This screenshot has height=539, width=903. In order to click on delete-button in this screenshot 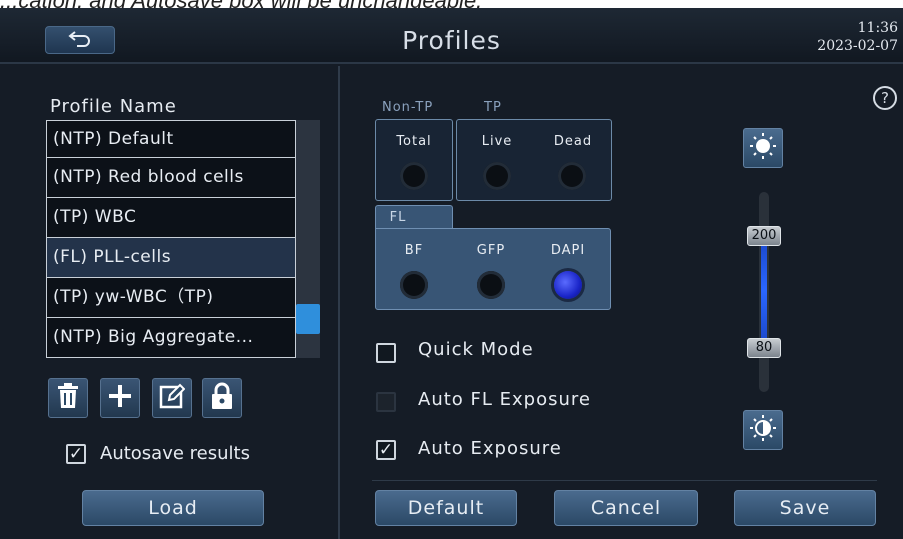, I will do `click(68, 398)`.